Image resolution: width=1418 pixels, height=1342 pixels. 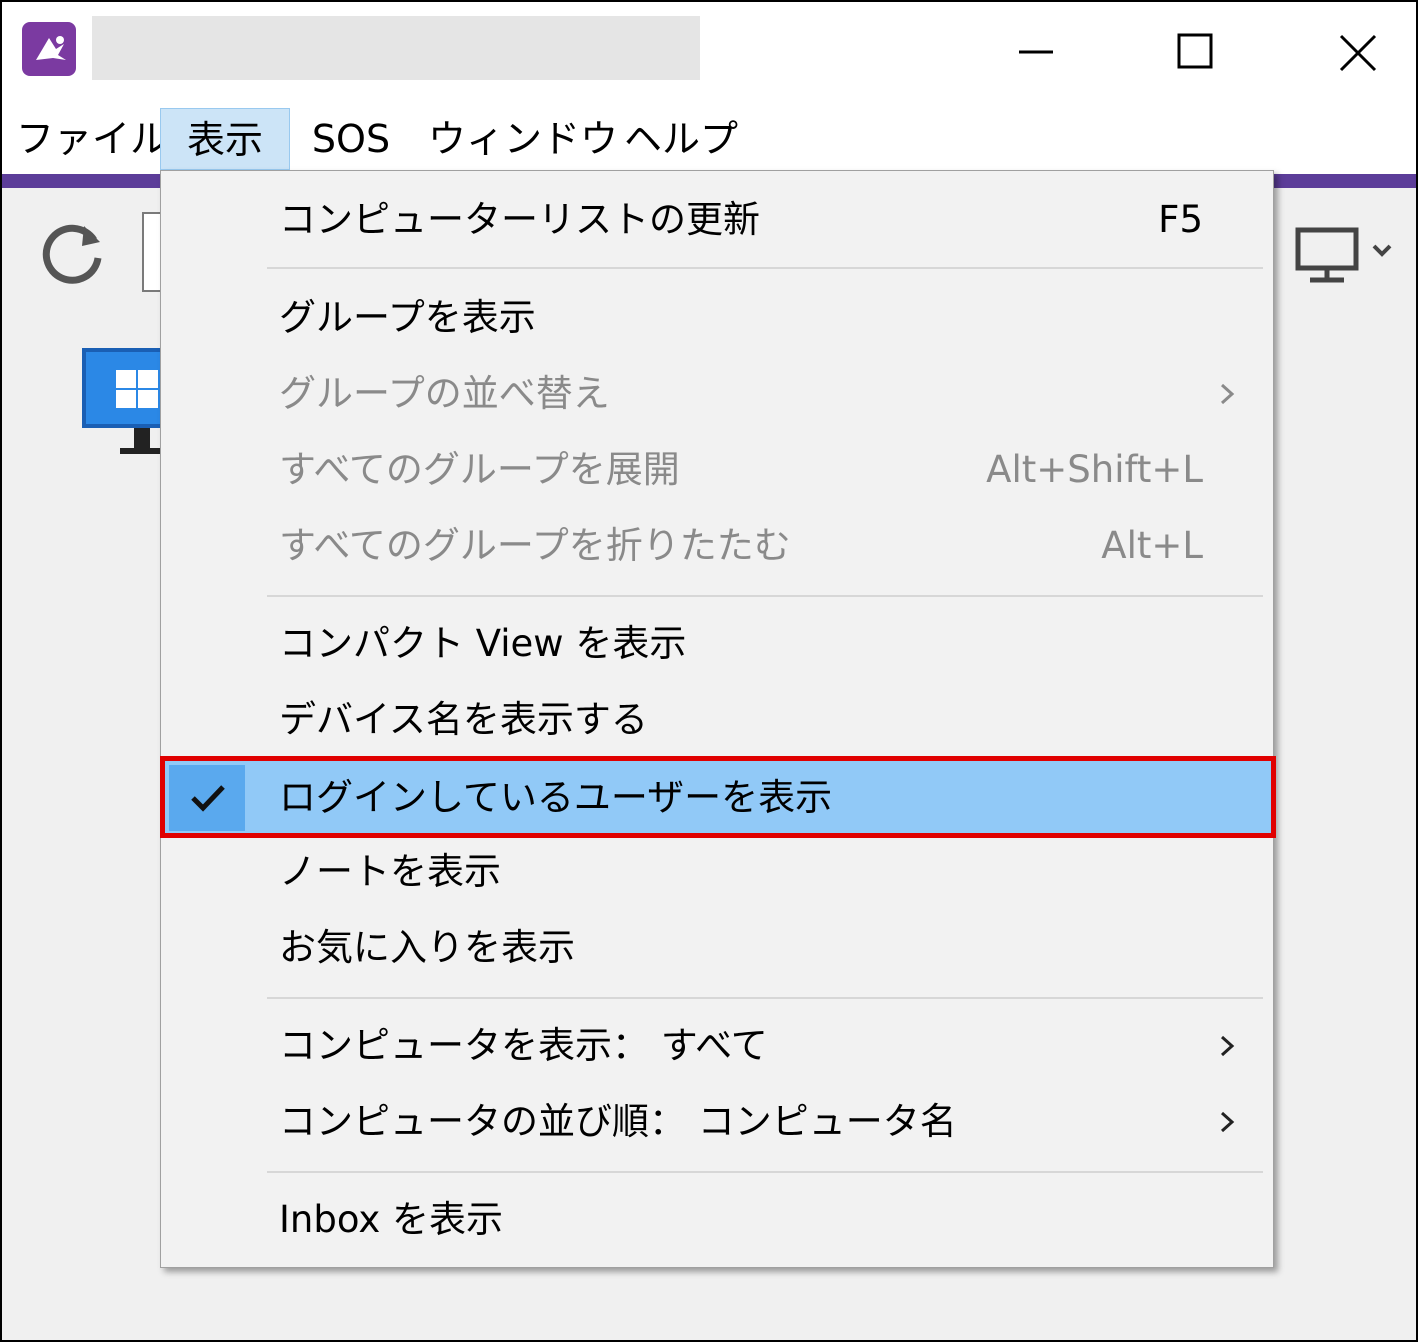 What do you see at coordinates (535, 545) in the screenshot?
I see `menu-item-label: すべてのグループを折りたたむ` at bounding box center [535, 545].